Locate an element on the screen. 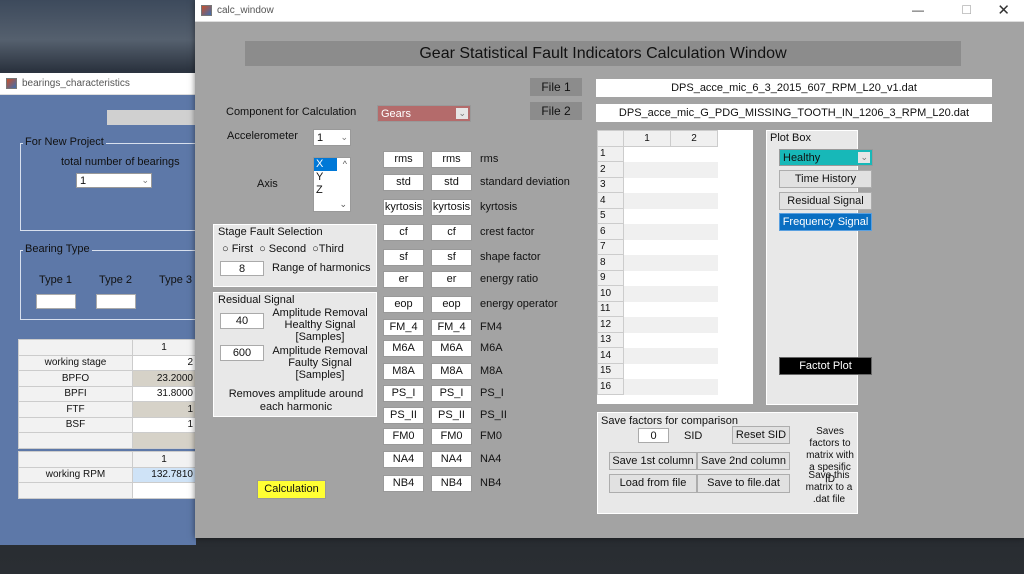 This screenshot has height=574, width=1024. load-from-file-button: Load from file is located at coordinates (653, 483).